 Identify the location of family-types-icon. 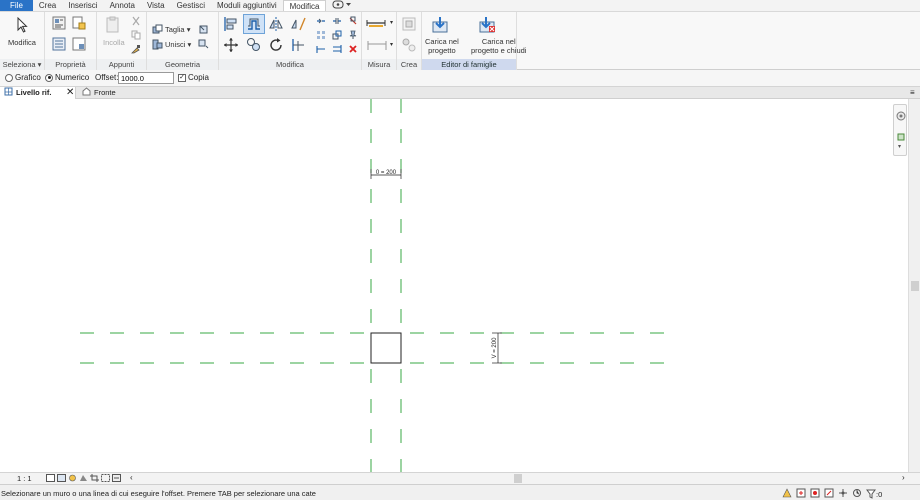
(59, 23).